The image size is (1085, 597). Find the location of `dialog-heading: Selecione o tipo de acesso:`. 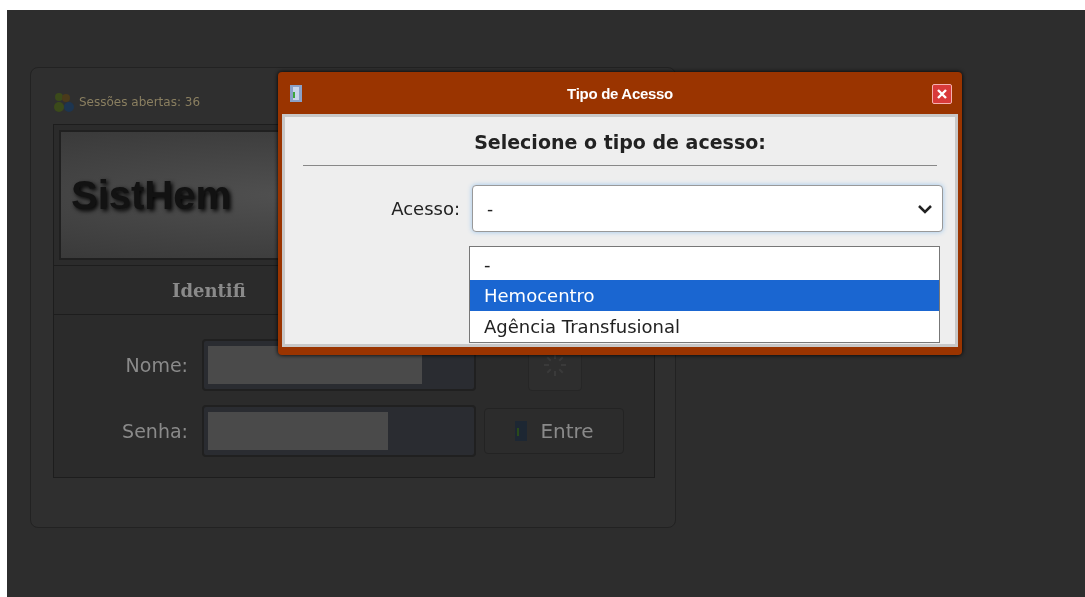

dialog-heading: Selecione o tipo de acesso: is located at coordinates (620, 142).